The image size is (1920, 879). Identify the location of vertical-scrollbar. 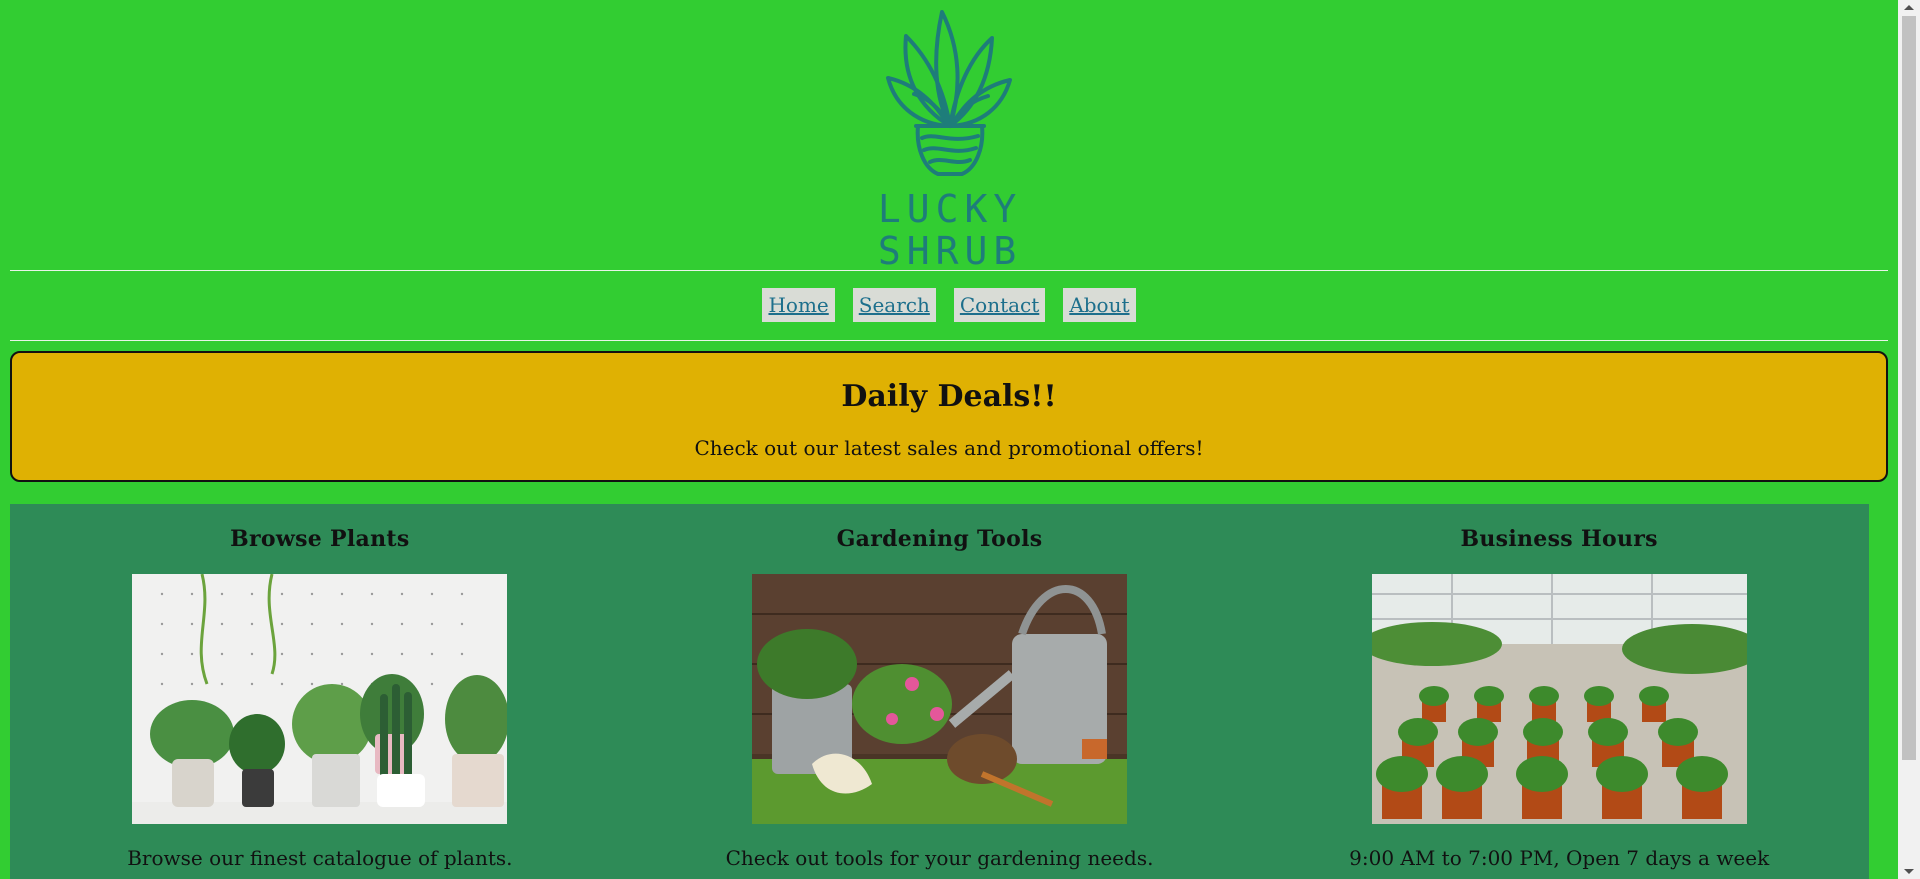
(1909, 439).